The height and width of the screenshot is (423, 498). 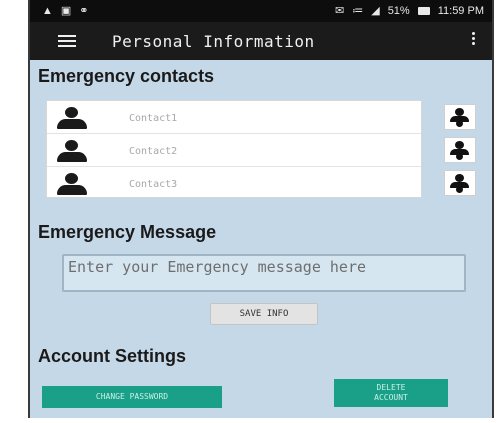 What do you see at coordinates (460, 117) in the screenshot?
I see `pick-contact-1-button` at bounding box center [460, 117].